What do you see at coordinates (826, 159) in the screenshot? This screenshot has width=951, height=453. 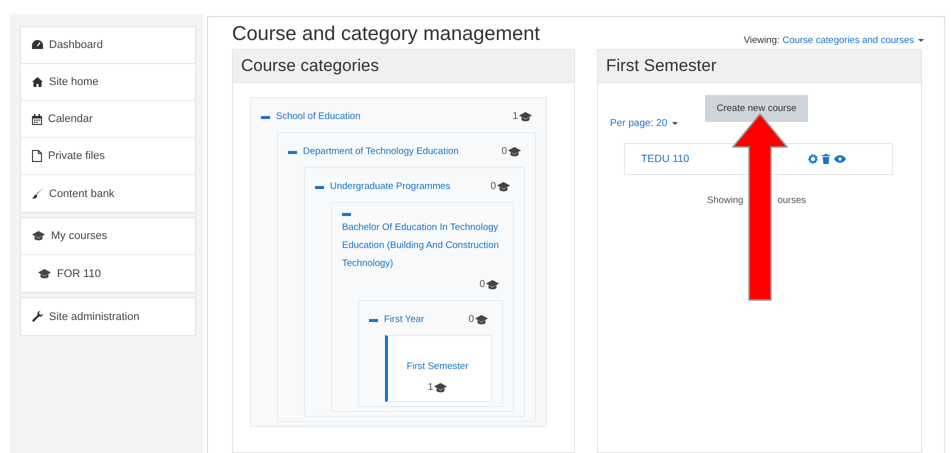 I see `trash-icon` at bounding box center [826, 159].